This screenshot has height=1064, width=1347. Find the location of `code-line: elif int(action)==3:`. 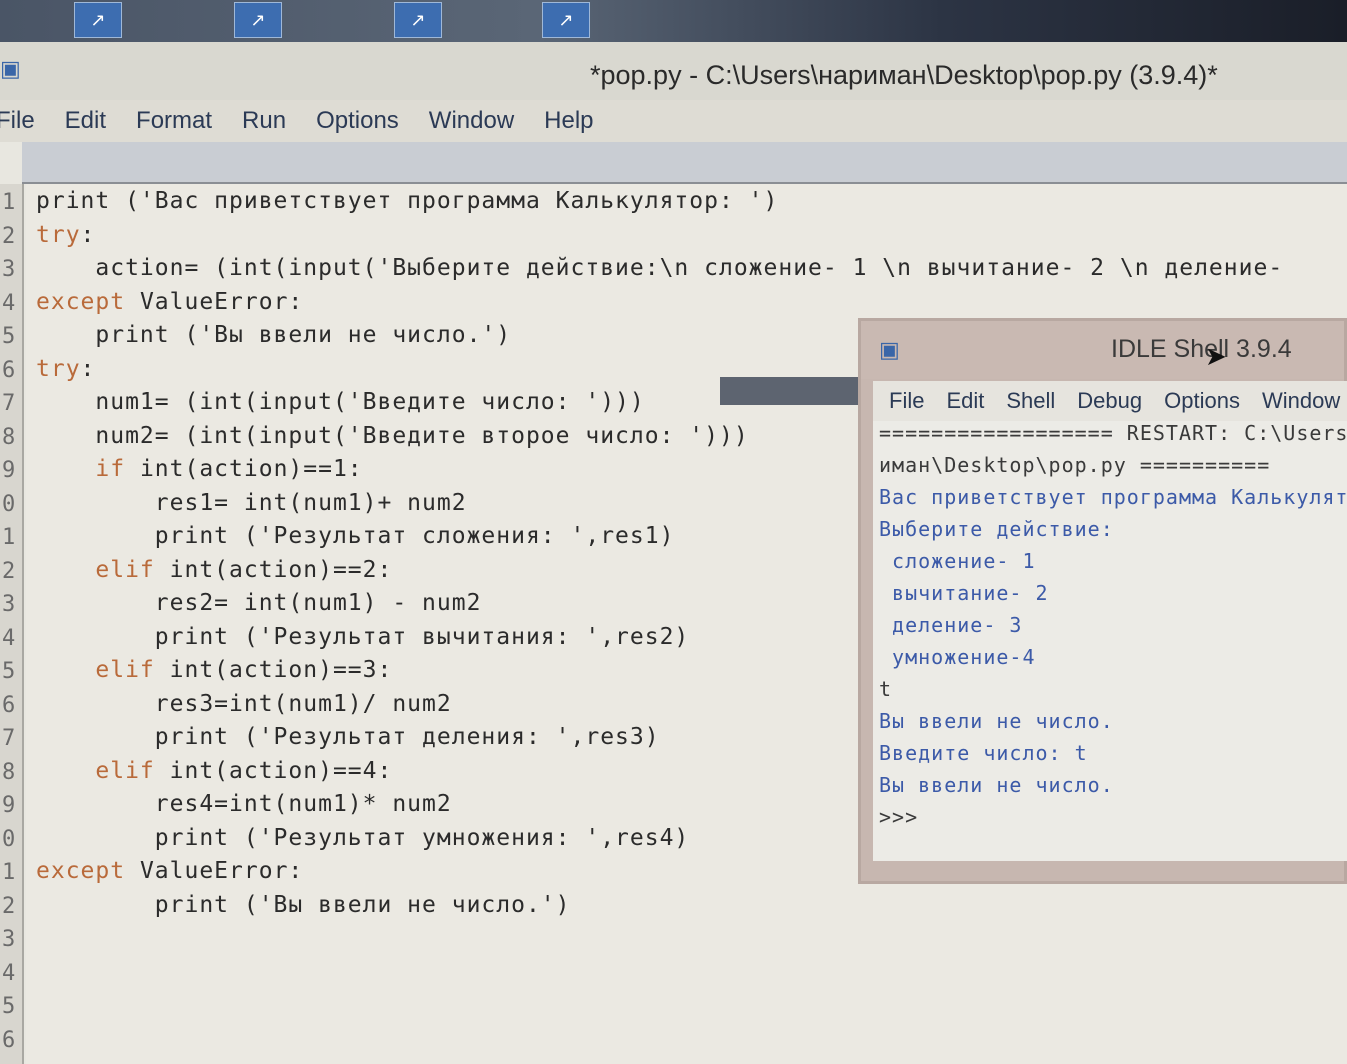

code-line: elif int(action)==3: is located at coordinates (214, 670).